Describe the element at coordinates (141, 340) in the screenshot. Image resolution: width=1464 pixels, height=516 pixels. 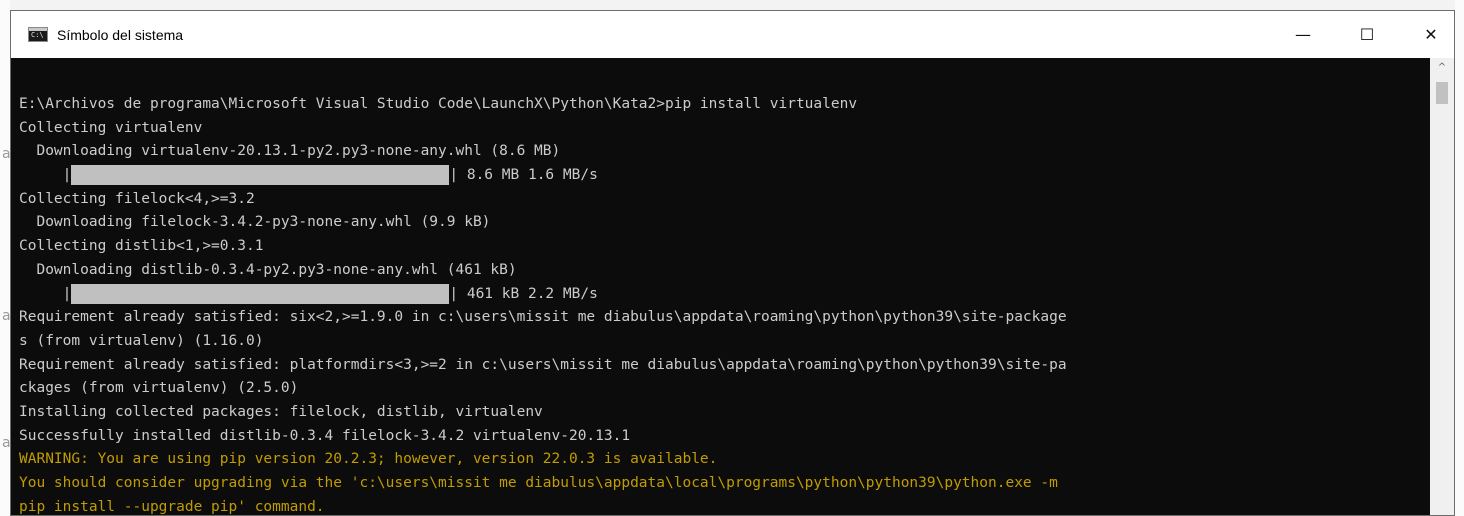
I see `terminal-line: s (from virtualenv) (1.16.0)` at that location.